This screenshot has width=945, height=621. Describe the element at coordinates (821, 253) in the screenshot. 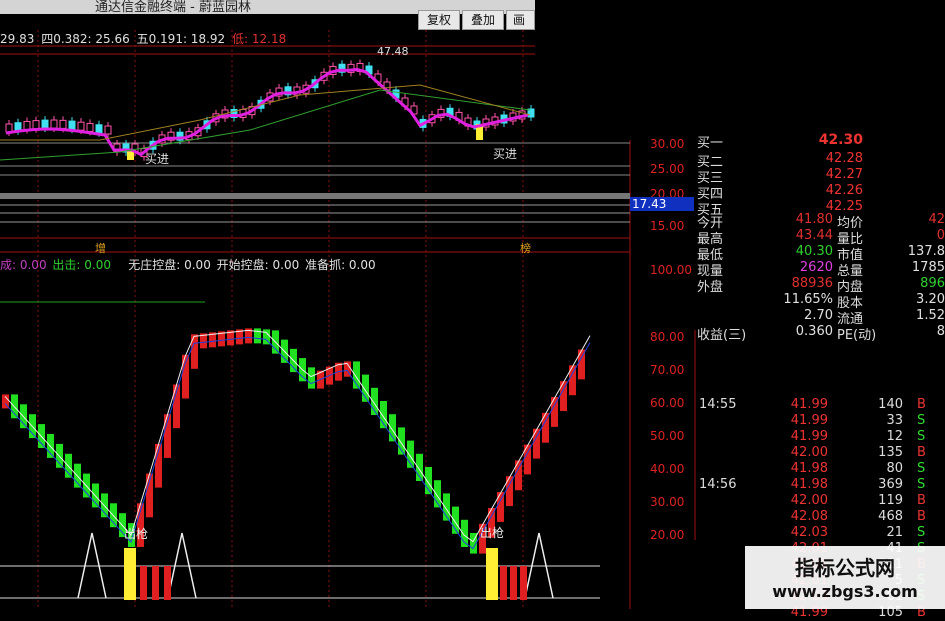

I see `quote-stat-row: 最低 40.30 市值 137.8` at that location.